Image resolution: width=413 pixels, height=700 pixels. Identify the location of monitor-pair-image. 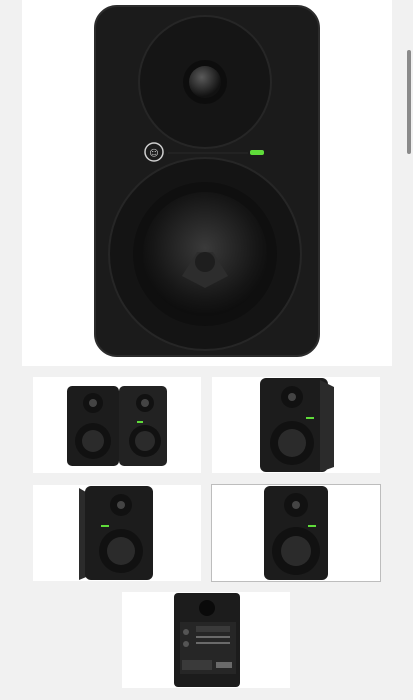
(117, 426).